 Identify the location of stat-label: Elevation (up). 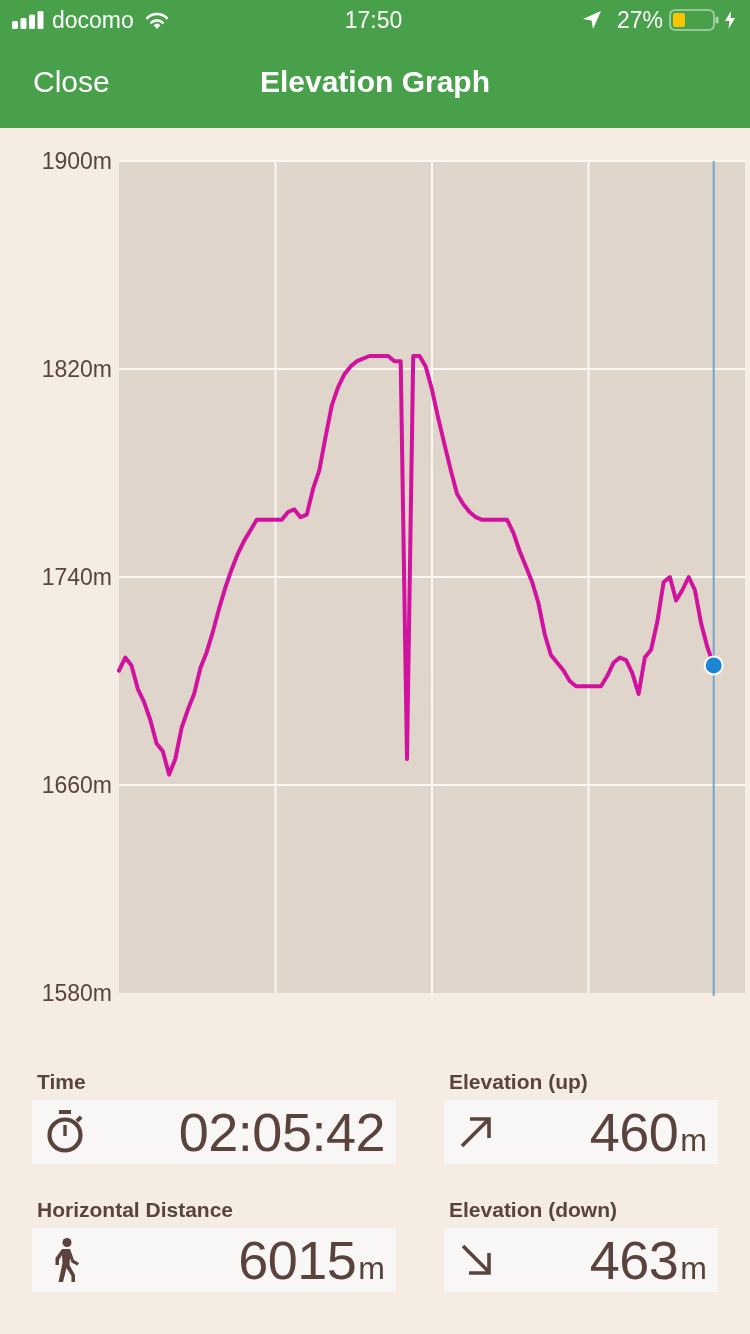
(518, 1082).